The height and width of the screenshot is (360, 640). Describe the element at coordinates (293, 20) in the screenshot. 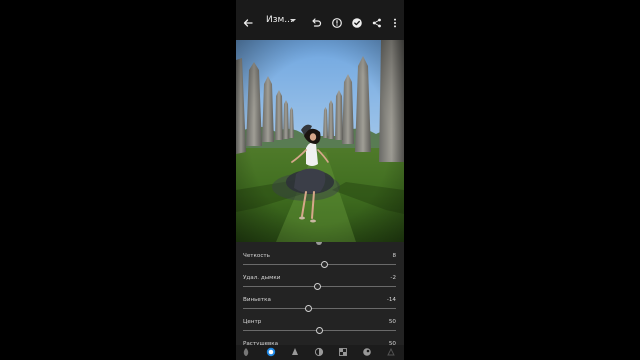

I see `dropdown-caret-icon` at that location.